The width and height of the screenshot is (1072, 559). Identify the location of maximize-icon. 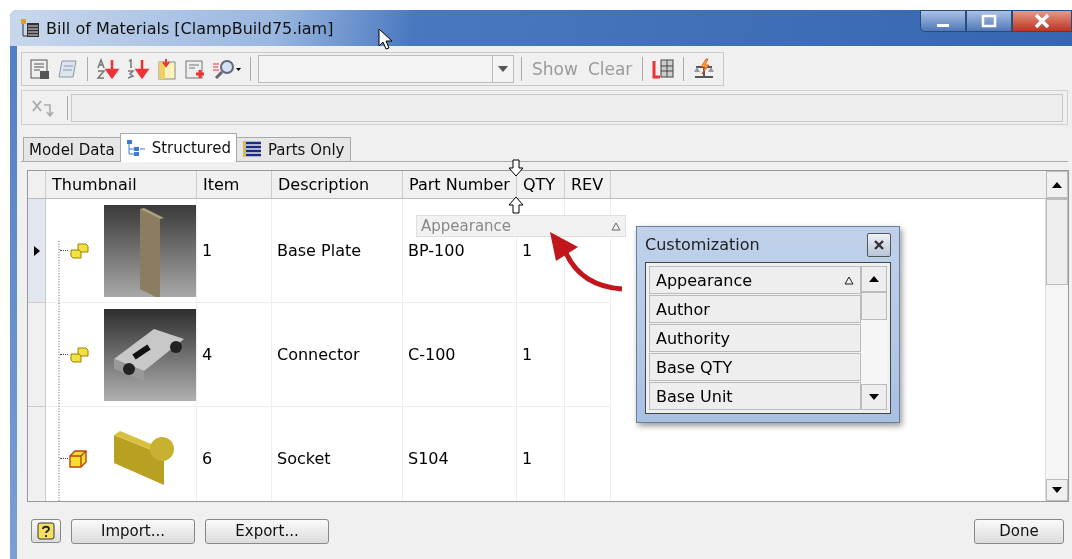
(989, 21).